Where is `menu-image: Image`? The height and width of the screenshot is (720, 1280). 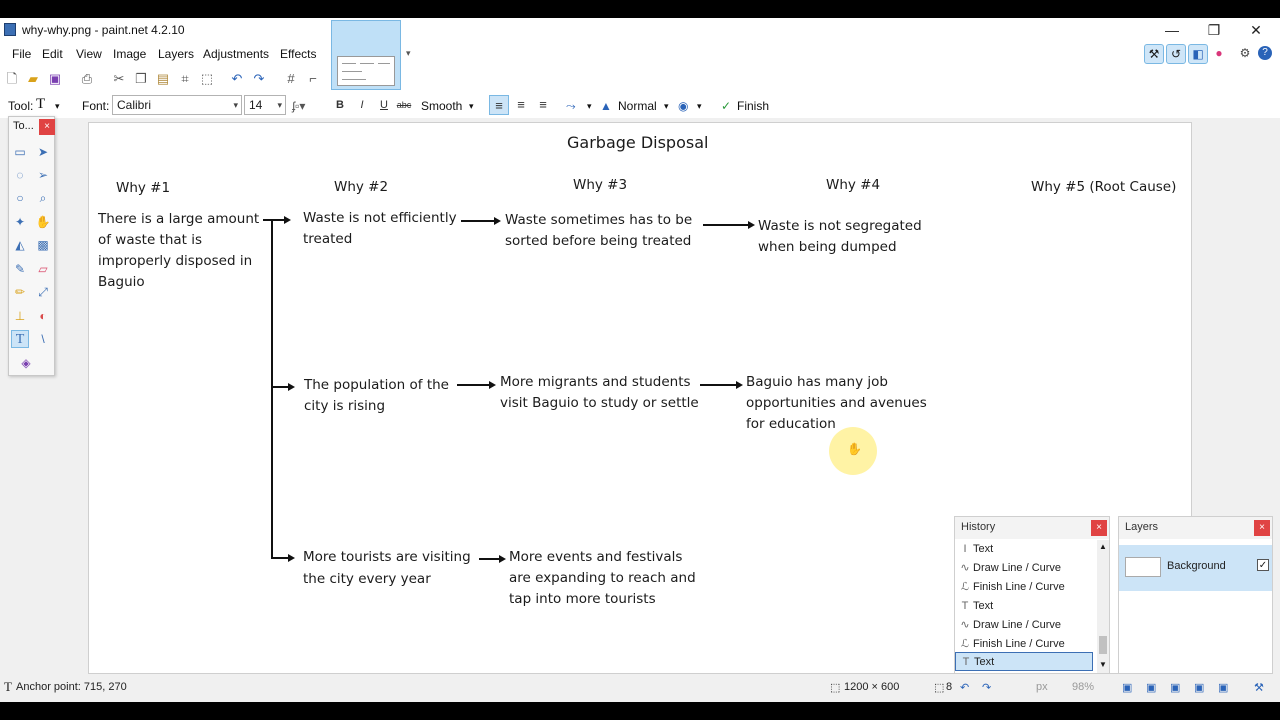 menu-image: Image is located at coordinates (129, 54).